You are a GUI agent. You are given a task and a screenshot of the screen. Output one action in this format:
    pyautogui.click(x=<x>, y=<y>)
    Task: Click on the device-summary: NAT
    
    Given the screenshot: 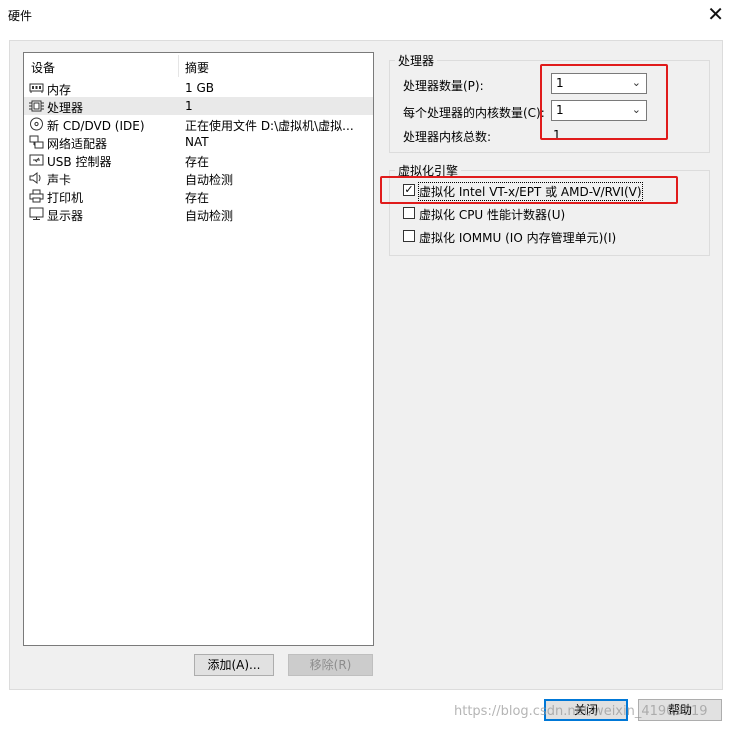 What is the action you would take?
    pyautogui.click(x=197, y=142)
    